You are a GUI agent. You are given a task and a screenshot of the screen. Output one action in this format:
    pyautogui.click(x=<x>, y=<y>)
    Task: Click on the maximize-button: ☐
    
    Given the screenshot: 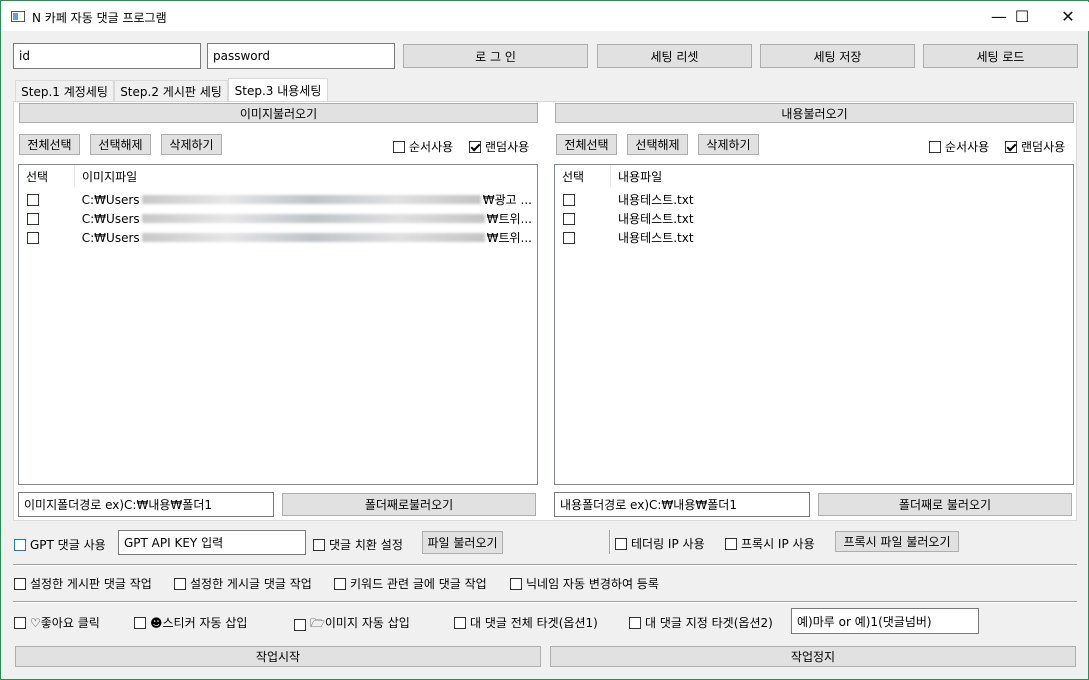 What is the action you would take?
    pyautogui.click(x=1022, y=16)
    